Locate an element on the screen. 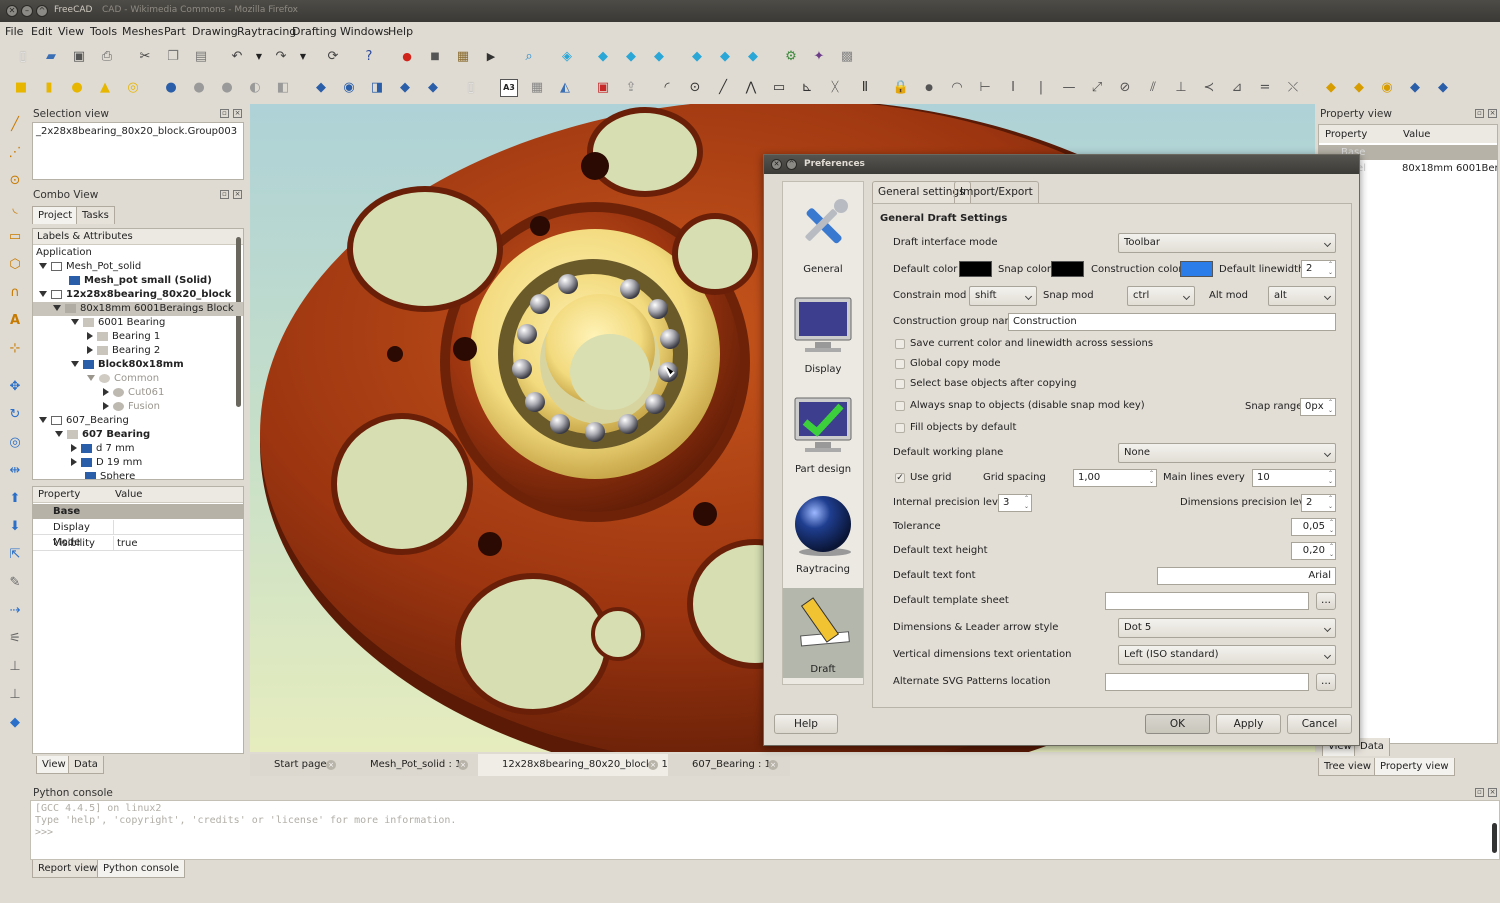 The height and width of the screenshot is (903, 1500). snap-near-icon: ⊿ is located at coordinates (1237, 88).